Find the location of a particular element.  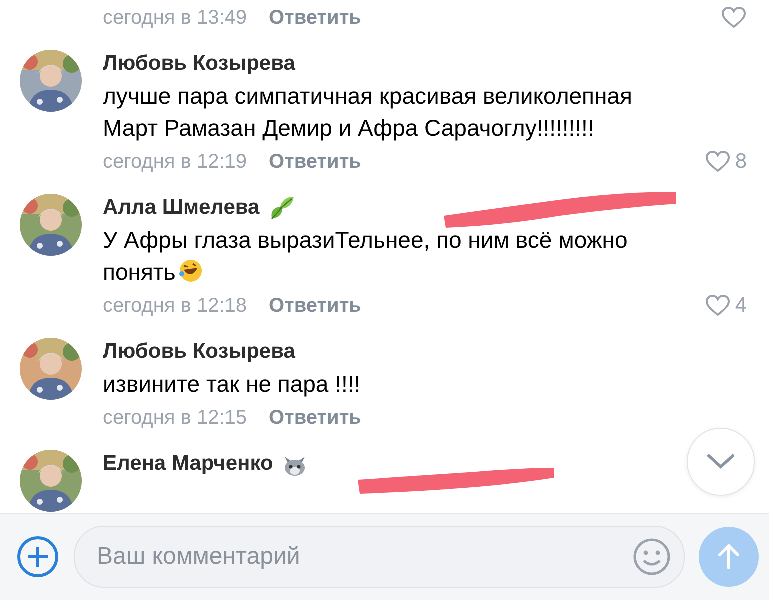

comment-time: сегодня в 13:49 is located at coordinates (175, 18).